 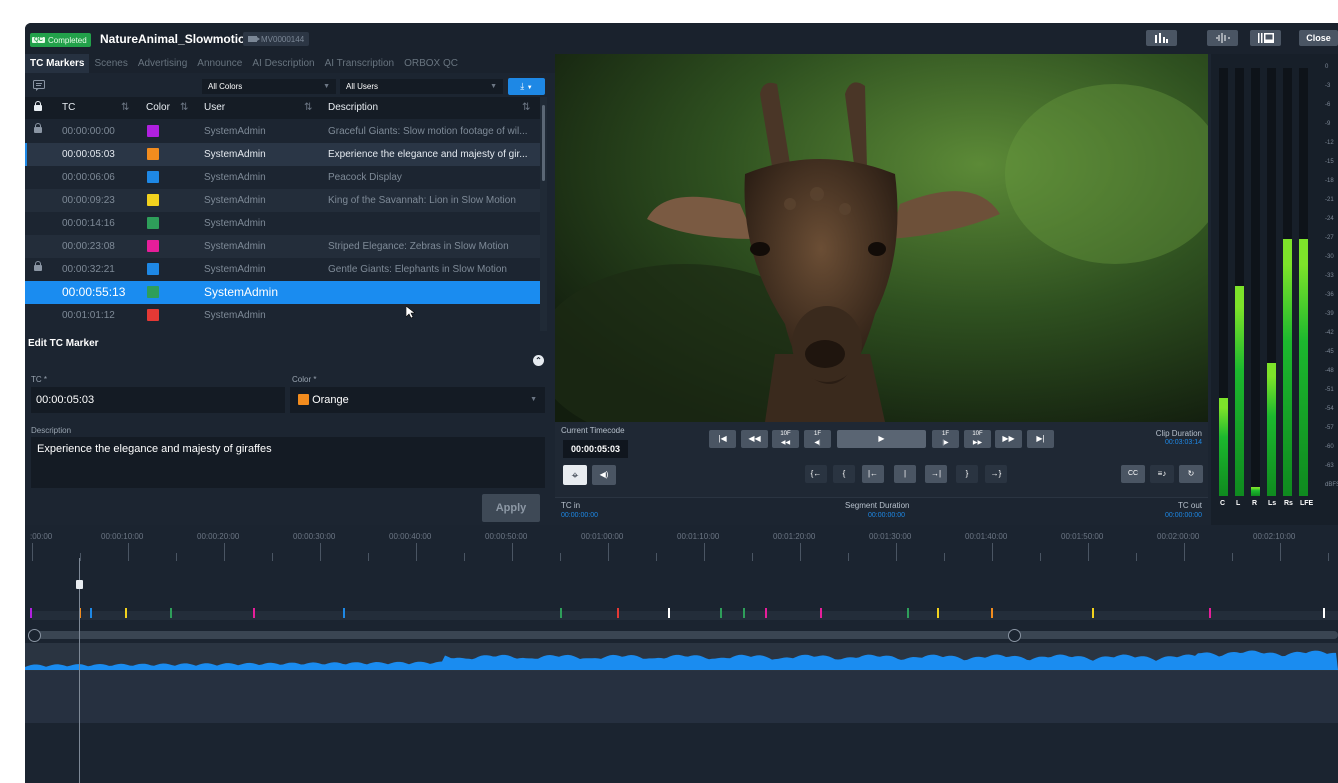 What do you see at coordinates (214, 108) in the screenshot?
I see `user-column-header: User` at bounding box center [214, 108].